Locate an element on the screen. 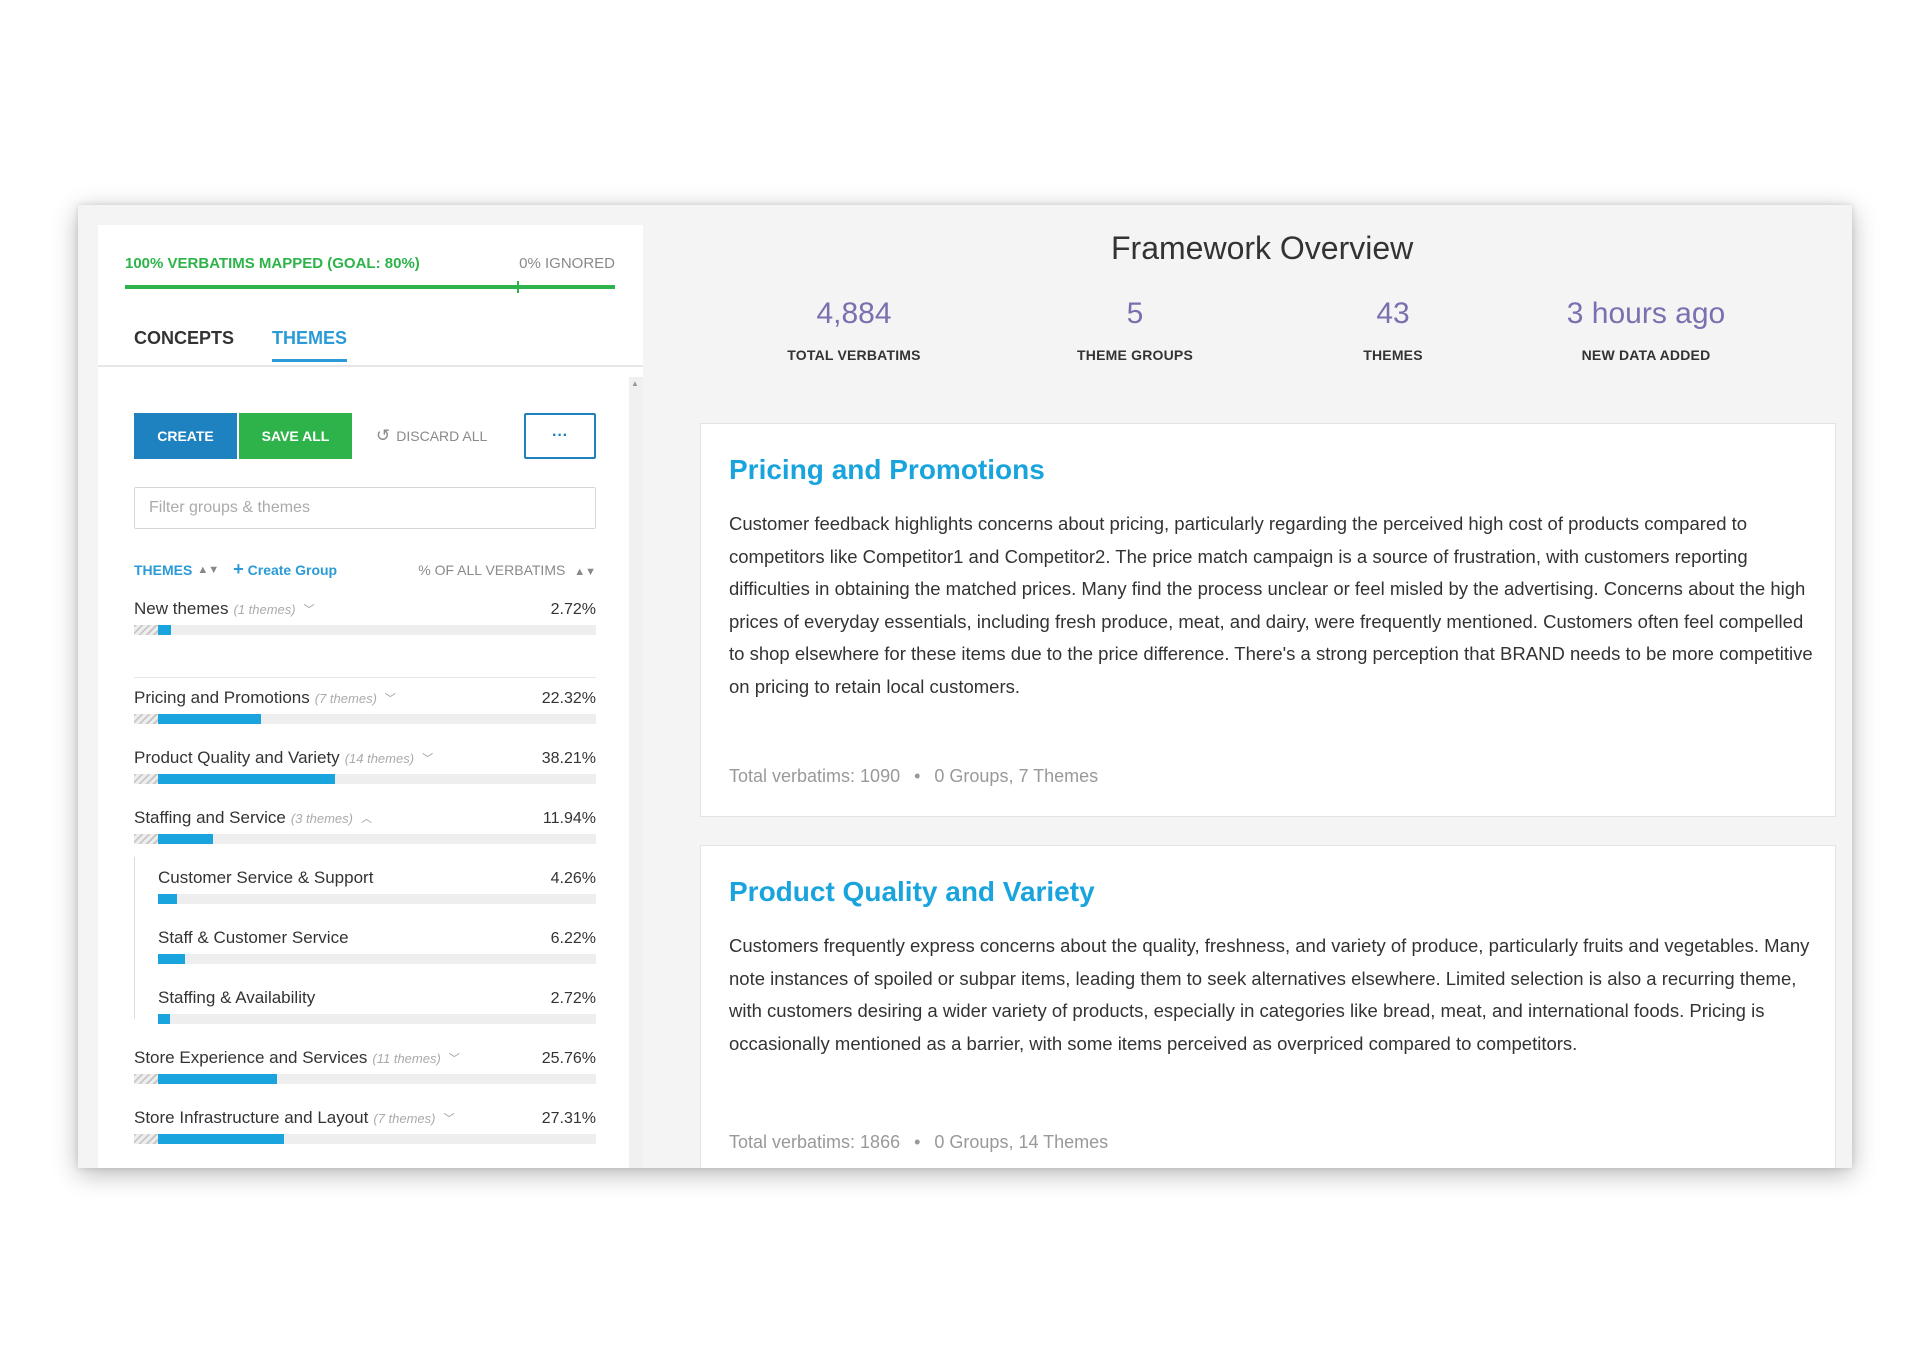  theme-name: Staffing & Availability is located at coordinates (237, 997).